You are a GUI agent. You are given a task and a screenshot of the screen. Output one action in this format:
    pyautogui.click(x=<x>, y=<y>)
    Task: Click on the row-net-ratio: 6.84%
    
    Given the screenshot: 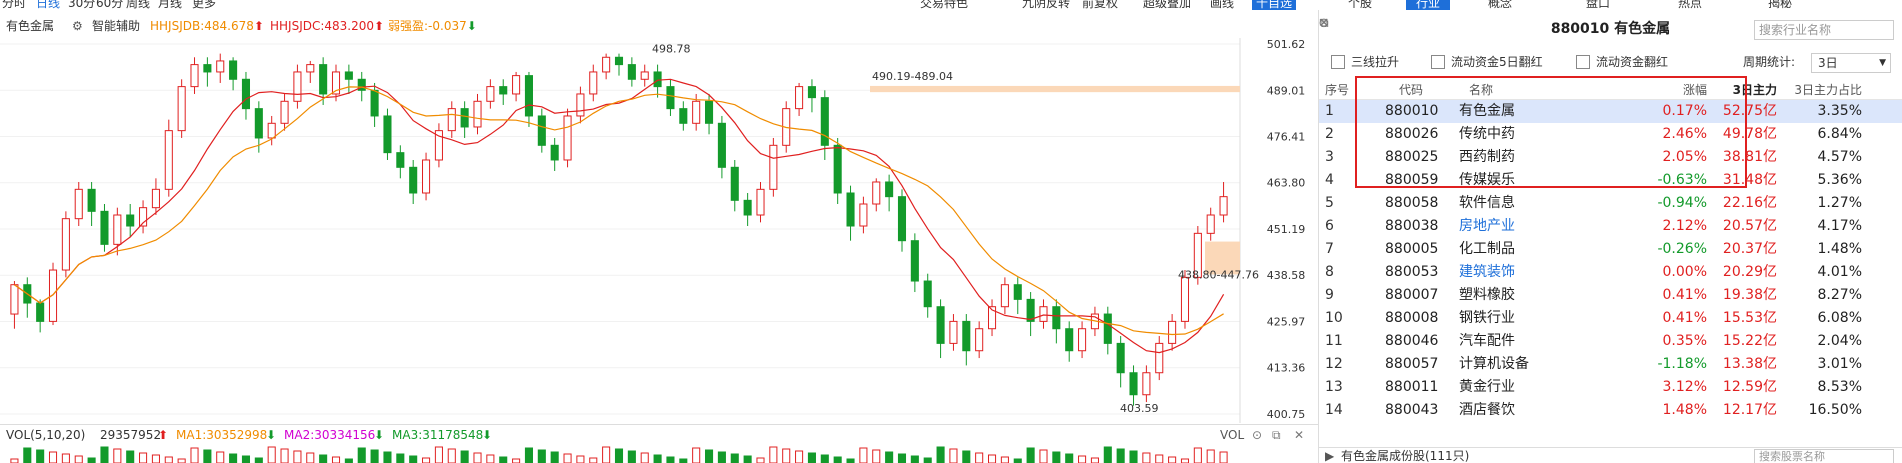 What is the action you would take?
    pyautogui.click(x=1839, y=134)
    